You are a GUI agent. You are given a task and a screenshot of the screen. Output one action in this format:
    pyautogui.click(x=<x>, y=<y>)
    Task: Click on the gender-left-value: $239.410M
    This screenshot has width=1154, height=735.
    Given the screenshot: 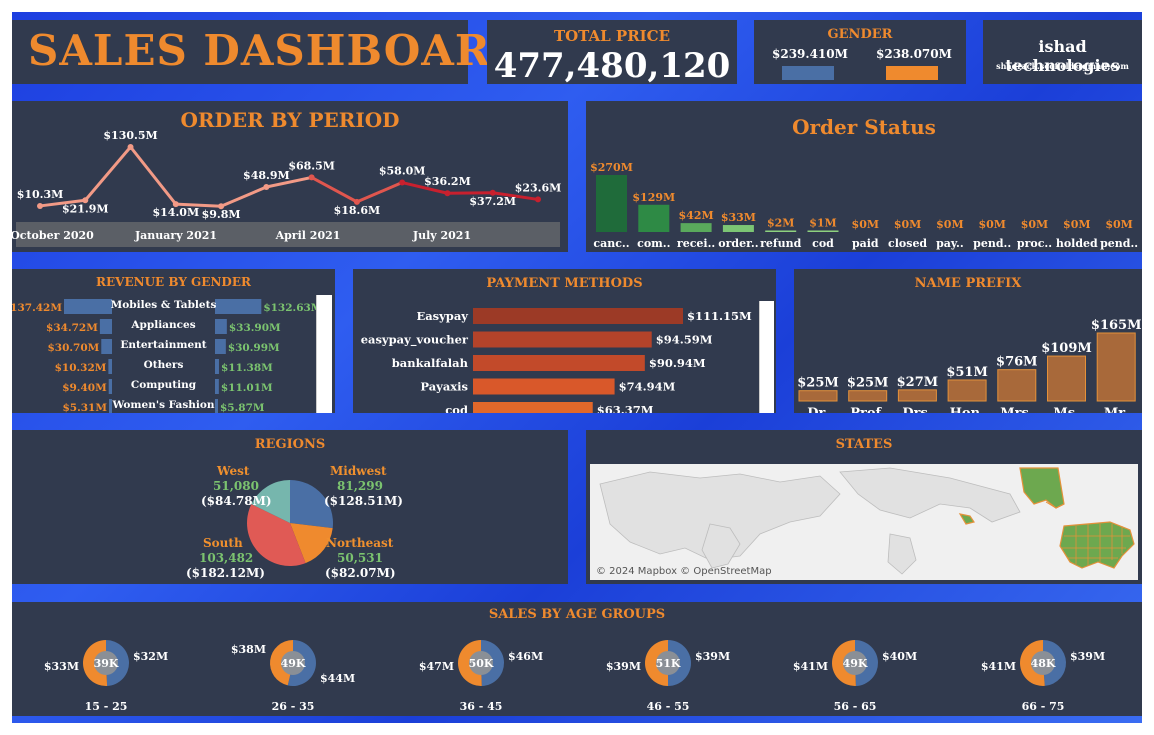 What is the action you would take?
    pyautogui.click(x=810, y=54)
    